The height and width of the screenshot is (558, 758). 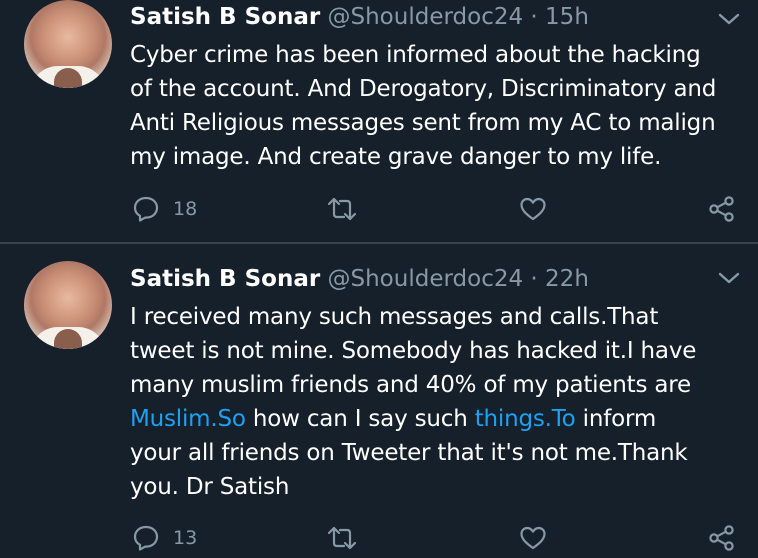 I want to click on tweet-header: Satish B Sonar @Shoulderdoc24 · 22h, so click(x=359, y=279).